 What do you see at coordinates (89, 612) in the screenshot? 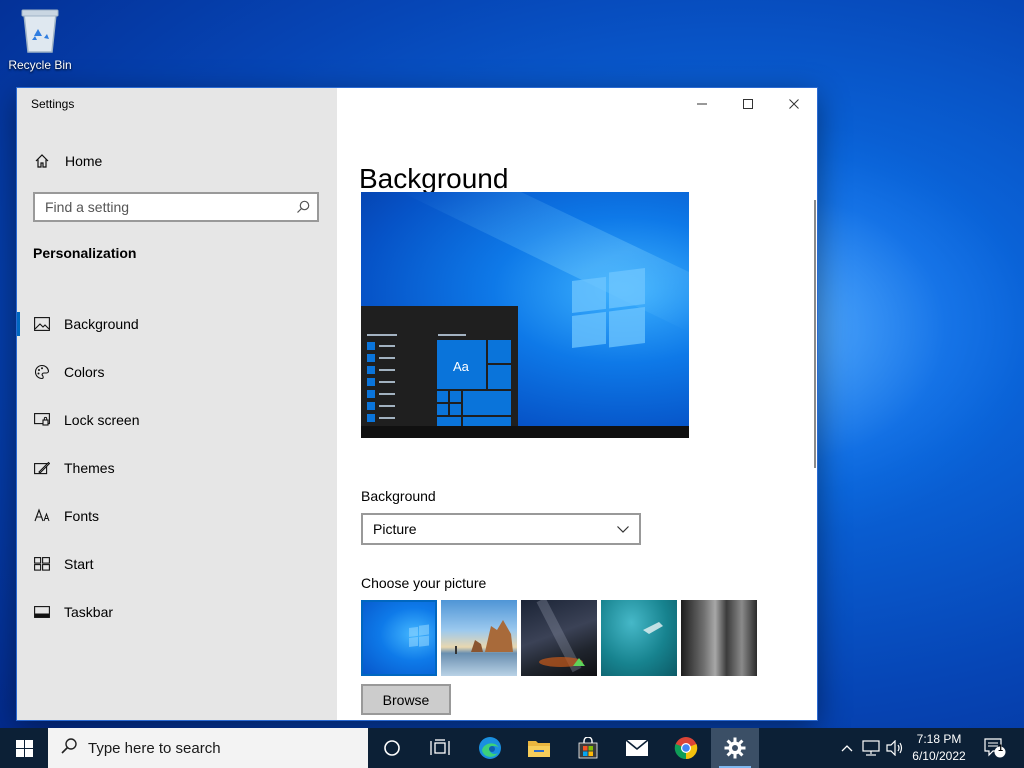
I see `sidebar-item-label: Taskbar` at bounding box center [89, 612].